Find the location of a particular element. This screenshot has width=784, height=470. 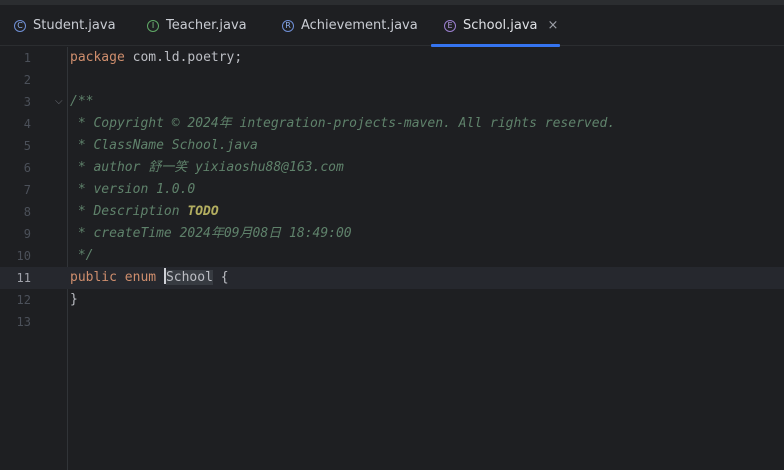

line-number: 11 is located at coordinates (23, 278).